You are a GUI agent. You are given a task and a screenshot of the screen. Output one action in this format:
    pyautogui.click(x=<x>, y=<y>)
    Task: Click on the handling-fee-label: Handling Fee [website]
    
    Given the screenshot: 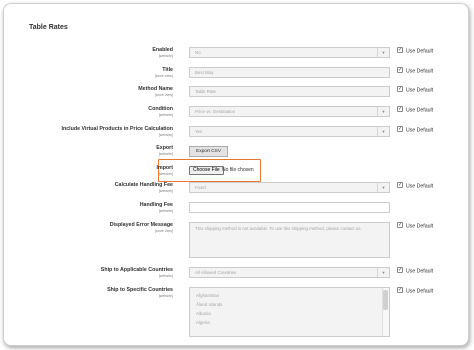 What is the action you would take?
    pyautogui.click(x=156, y=207)
    